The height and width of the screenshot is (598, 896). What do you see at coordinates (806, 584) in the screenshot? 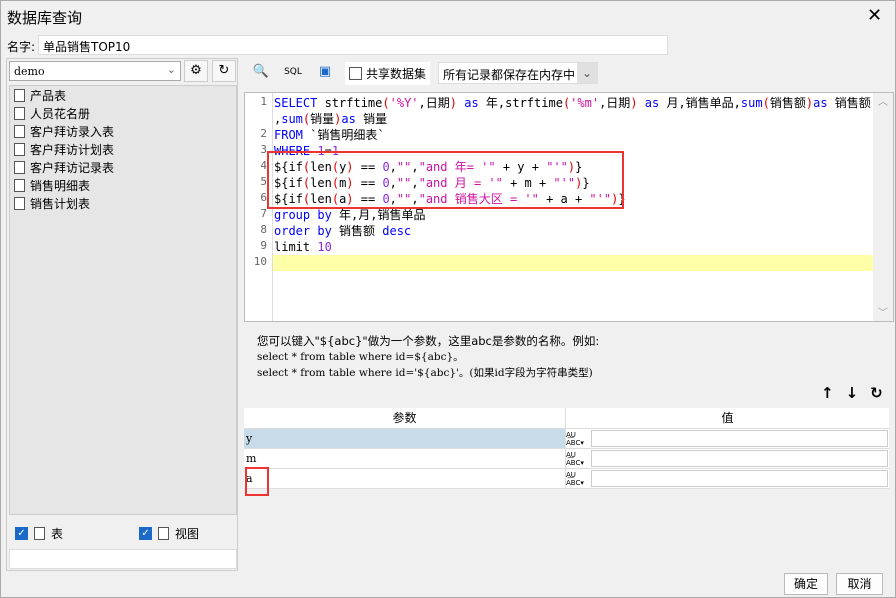
I see `ok-button: 确定` at bounding box center [806, 584].